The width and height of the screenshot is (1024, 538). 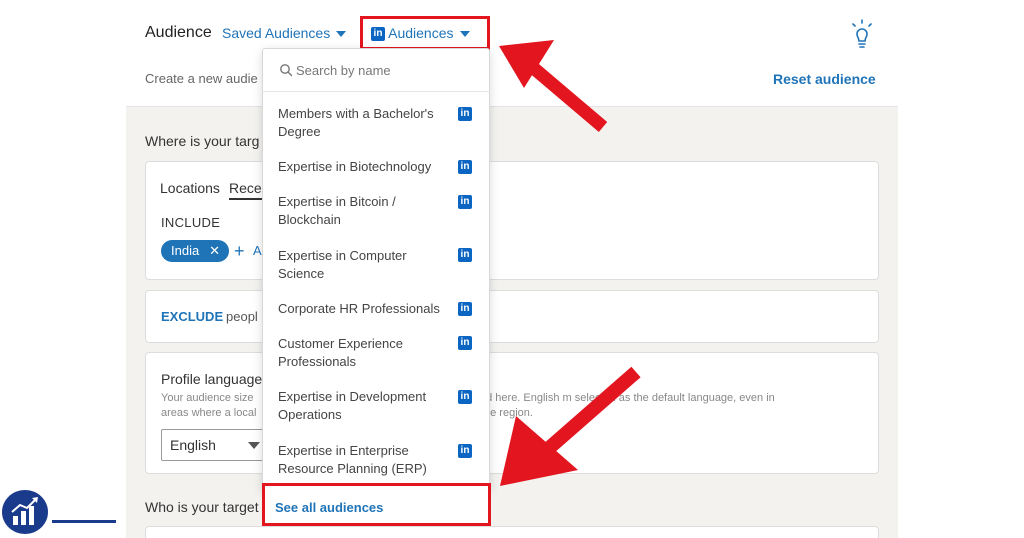 What do you see at coordinates (190, 188) in the screenshot?
I see `locations-label: Locations` at bounding box center [190, 188].